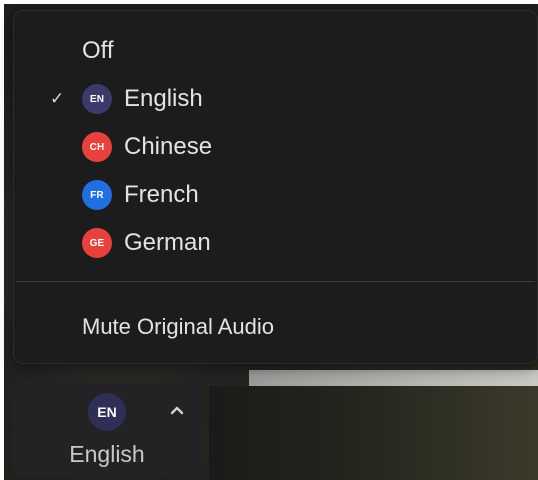 This screenshot has width=538, height=480. I want to click on interpretation-button: EN English, so click(107, 430).